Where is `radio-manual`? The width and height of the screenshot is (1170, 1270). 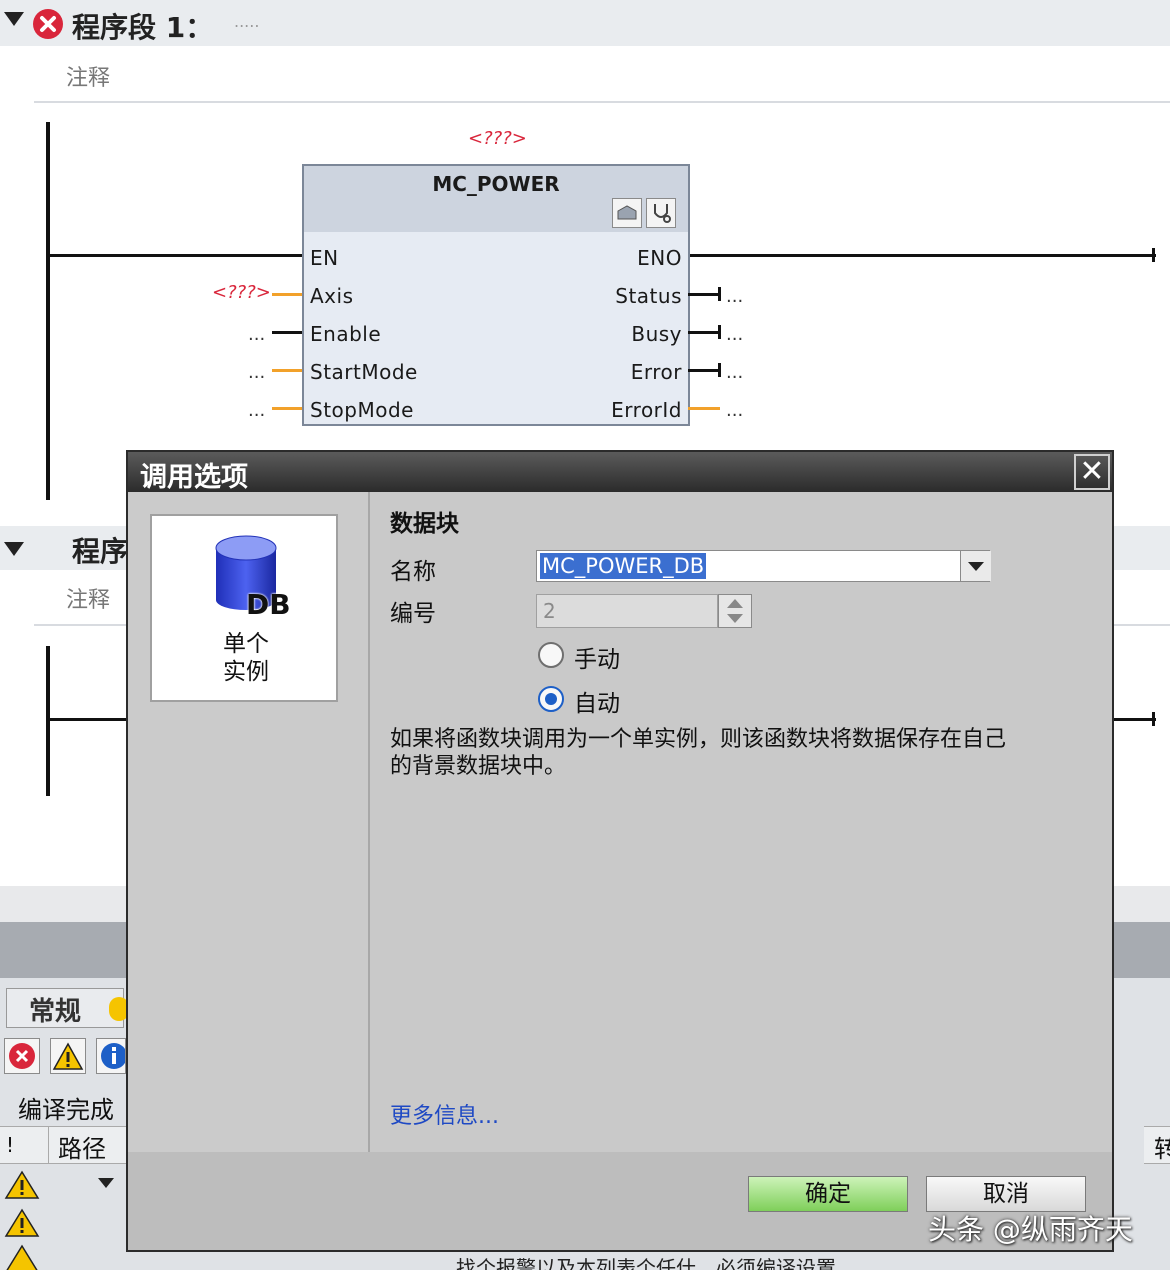 radio-manual is located at coordinates (551, 655).